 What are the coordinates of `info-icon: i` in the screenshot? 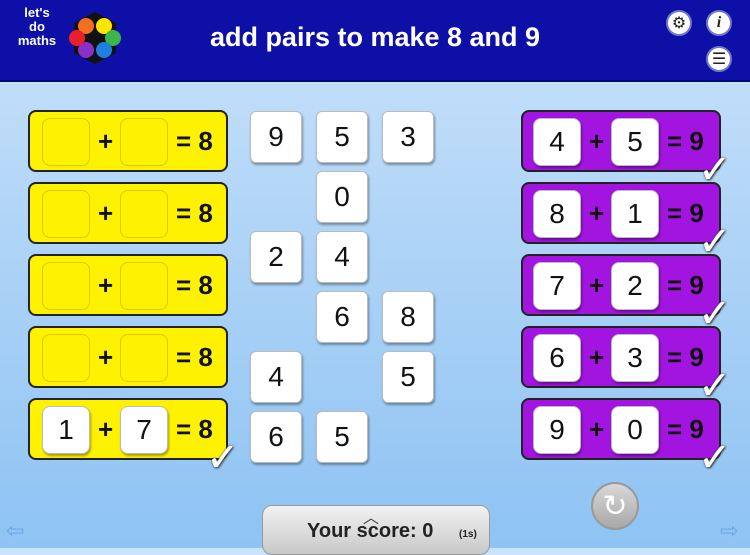 It's located at (719, 22).